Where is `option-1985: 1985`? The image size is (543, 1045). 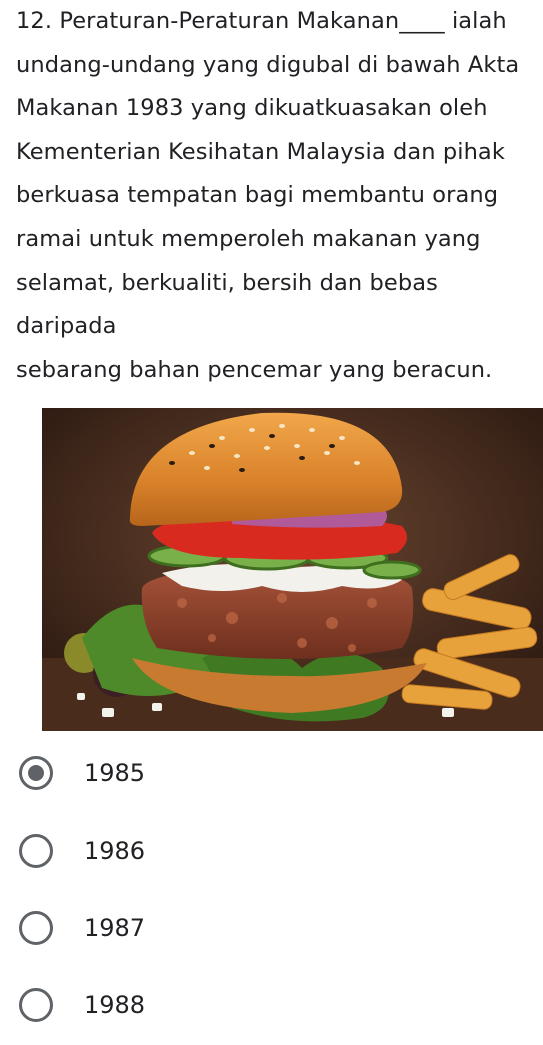 option-1985: 1985 is located at coordinates (271, 775).